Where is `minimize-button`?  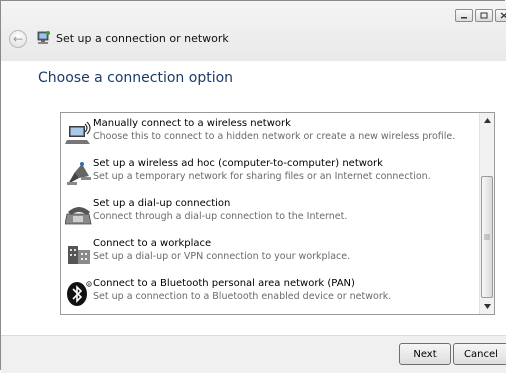
minimize-button is located at coordinates (464, 15).